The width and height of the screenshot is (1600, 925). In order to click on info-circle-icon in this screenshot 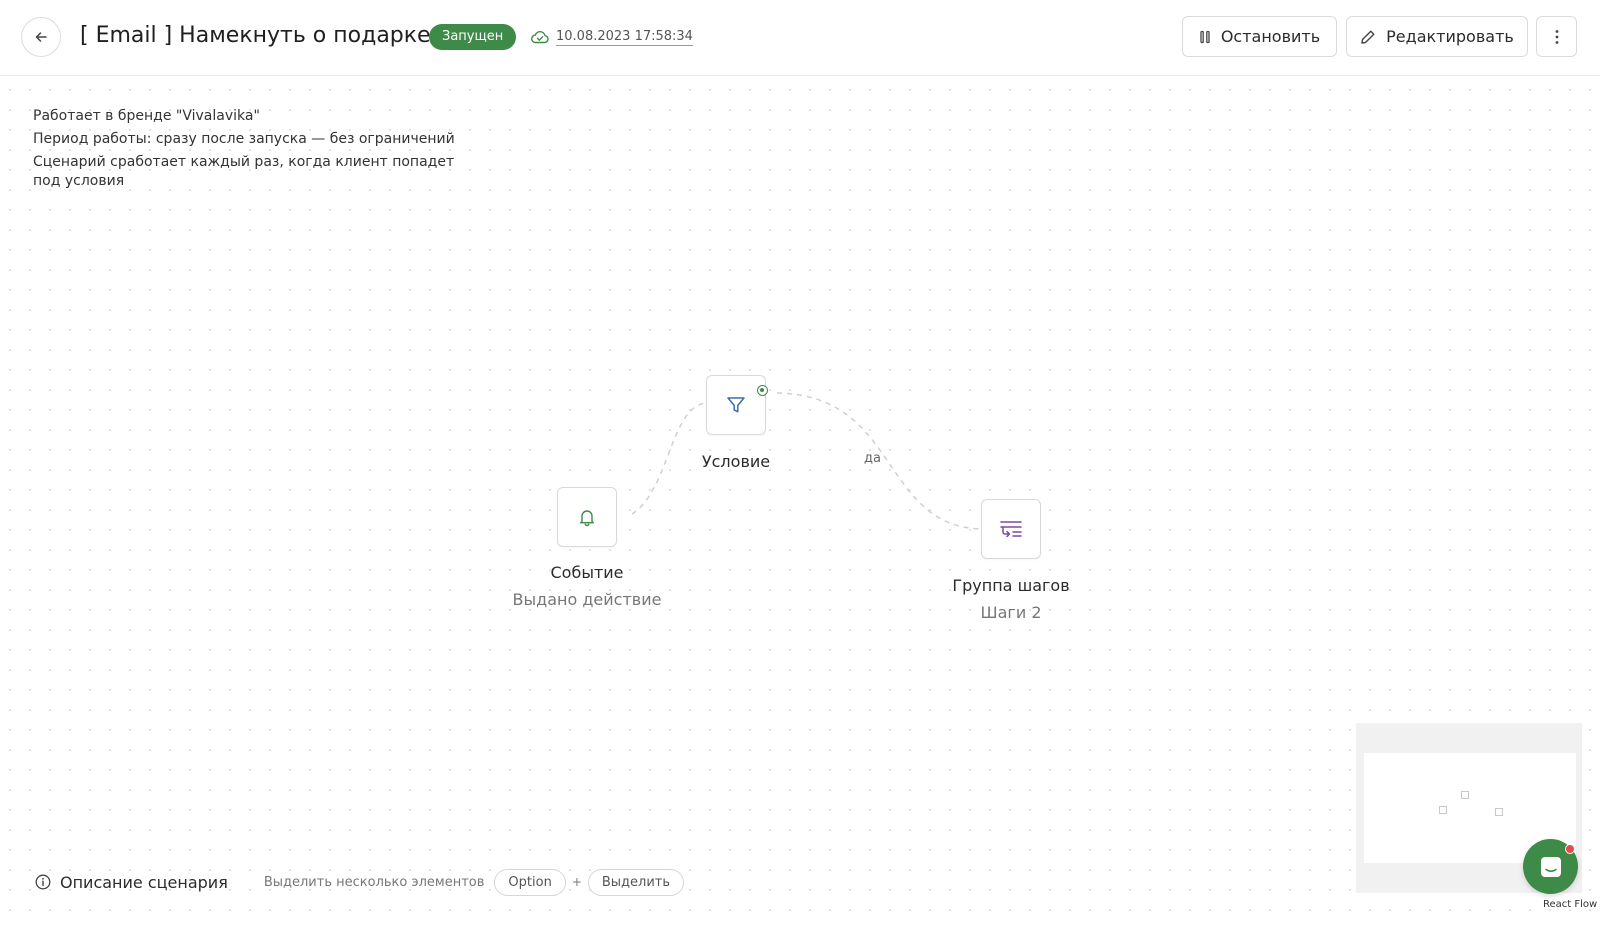, I will do `click(43, 882)`.